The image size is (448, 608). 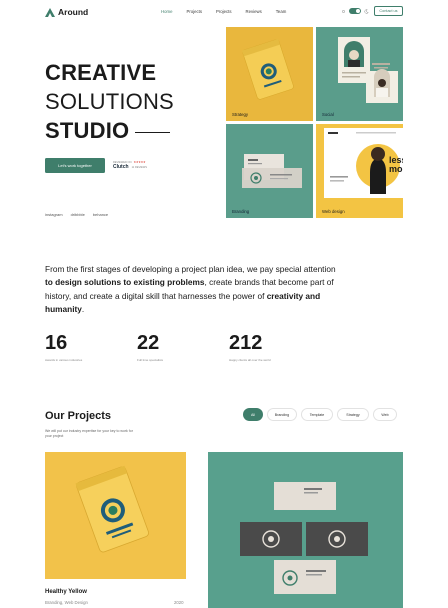 I want to click on tile-label-branding: Branding, so click(x=241, y=211).